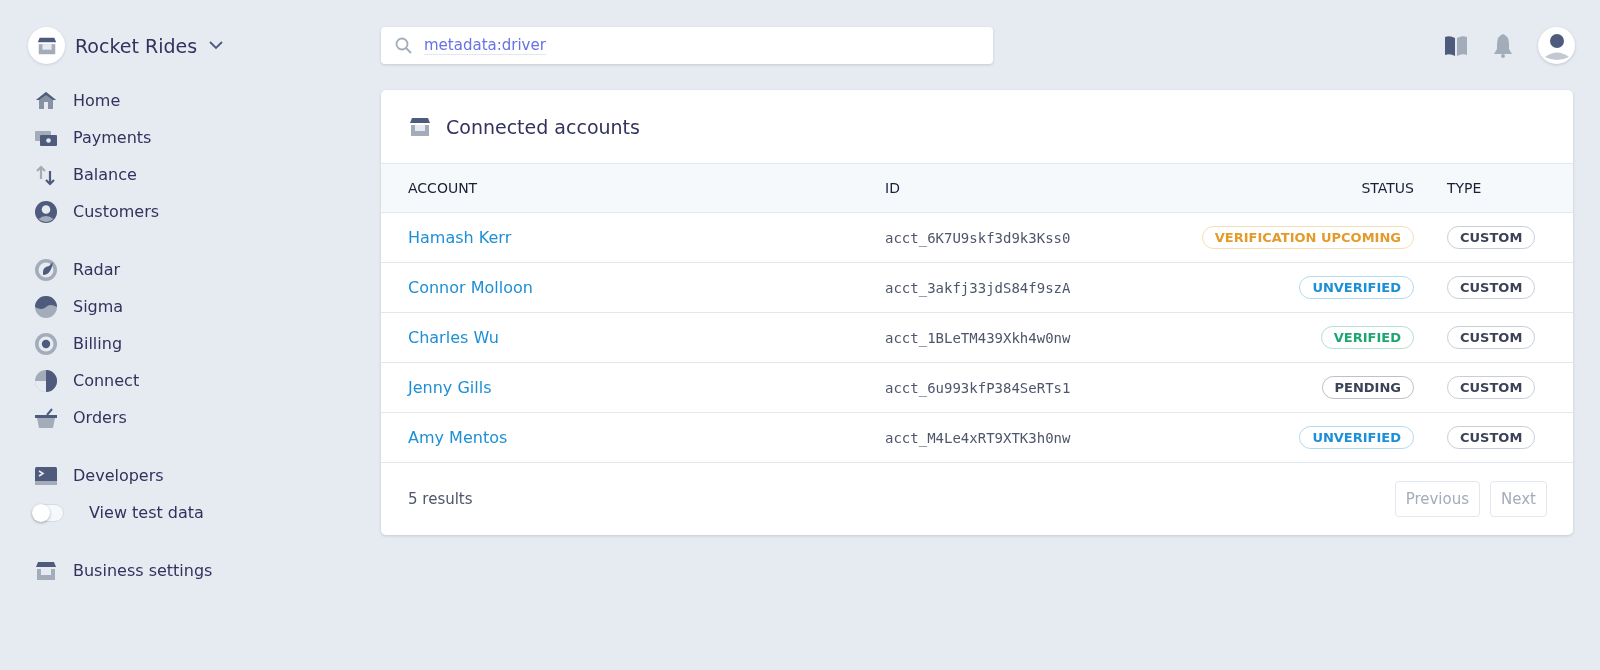 This screenshot has width=1600, height=670. What do you see at coordinates (543, 126) in the screenshot?
I see `card-title: Connected accounts` at bounding box center [543, 126].